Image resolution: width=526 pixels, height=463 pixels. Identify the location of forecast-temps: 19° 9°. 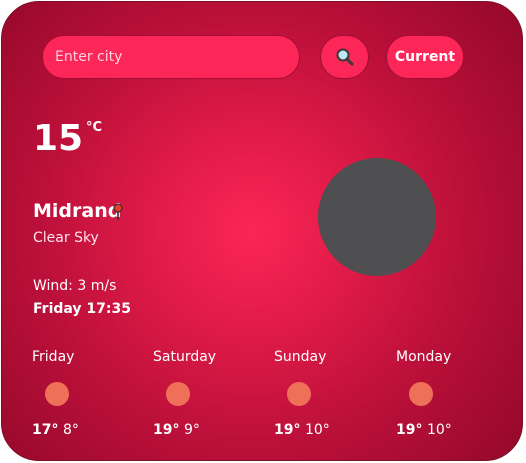
(176, 430).